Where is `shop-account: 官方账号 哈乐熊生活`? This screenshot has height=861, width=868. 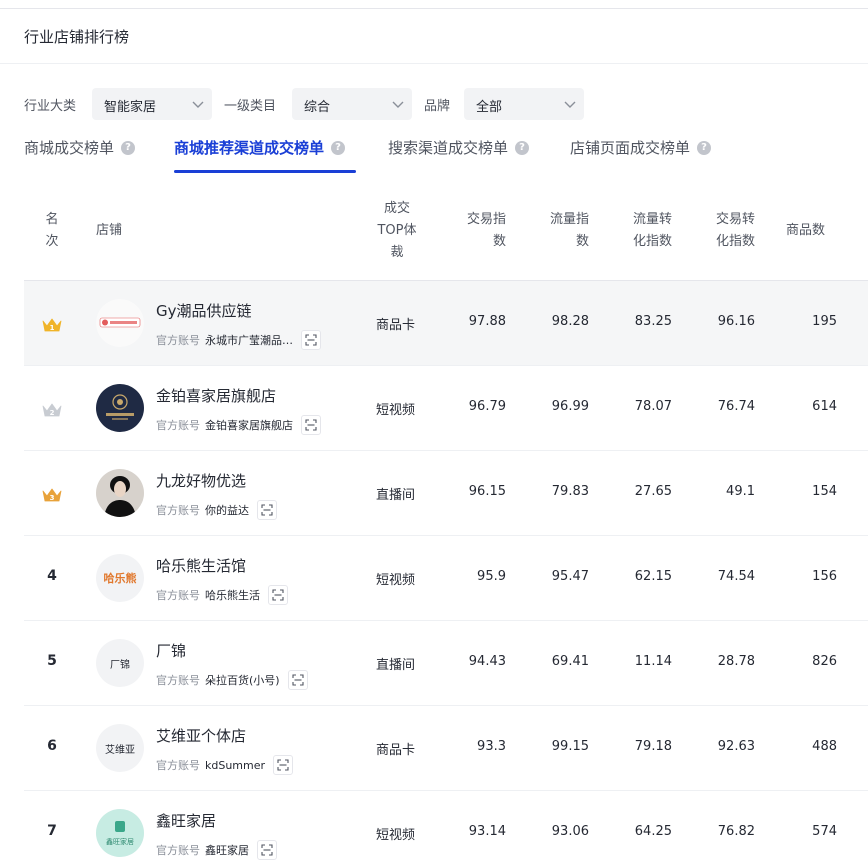
shop-account: 官方账号 哈乐熊生活 is located at coordinates (222, 595).